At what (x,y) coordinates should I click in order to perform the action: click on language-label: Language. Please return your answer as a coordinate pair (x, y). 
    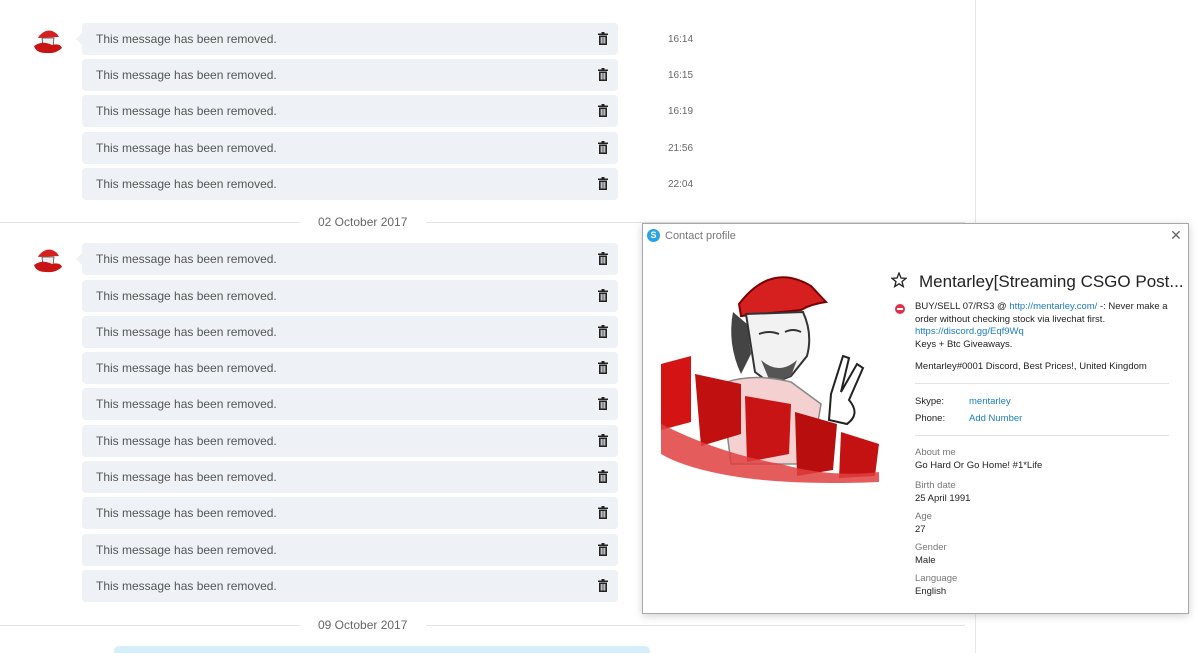
    Looking at the image, I should click on (936, 578).